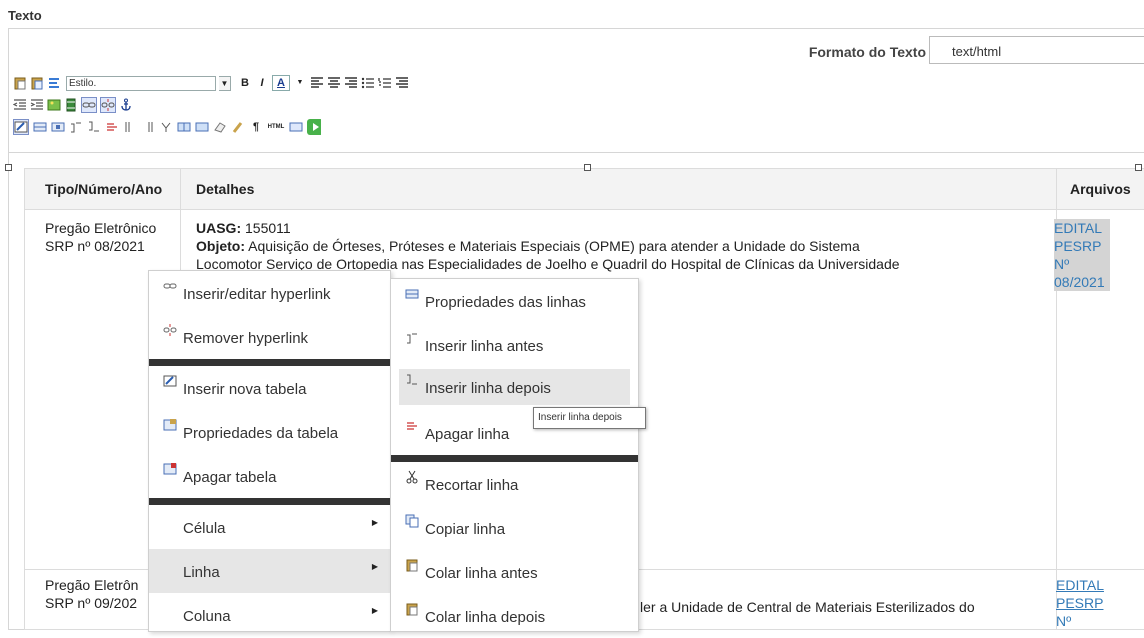 The image size is (1144, 638). What do you see at coordinates (402, 83) in the screenshot?
I see `justify-icon` at bounding box center [402, 83].